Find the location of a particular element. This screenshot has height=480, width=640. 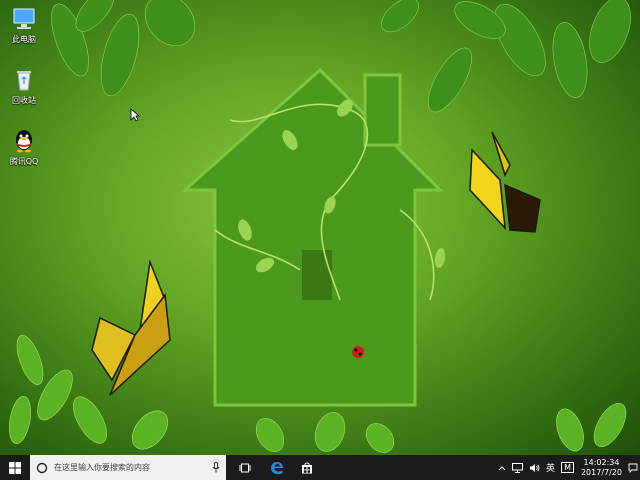

task-view-icon is located at coordinates (245, 467).